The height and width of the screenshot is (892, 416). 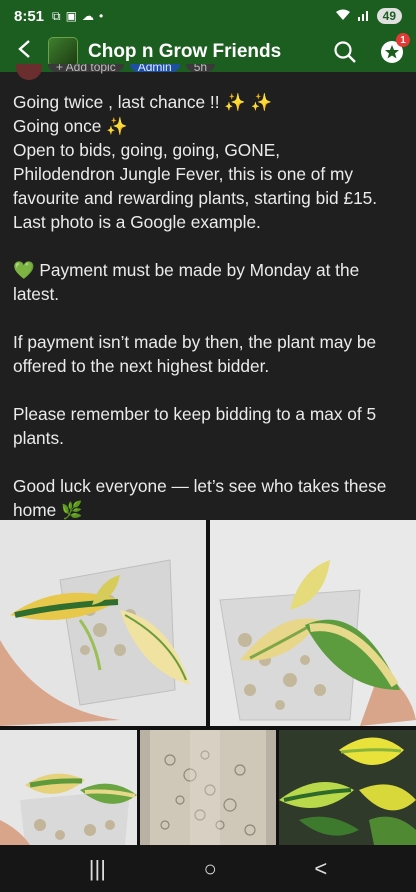 I want to click on back-nav-button: <, so click(x=320, y=869).